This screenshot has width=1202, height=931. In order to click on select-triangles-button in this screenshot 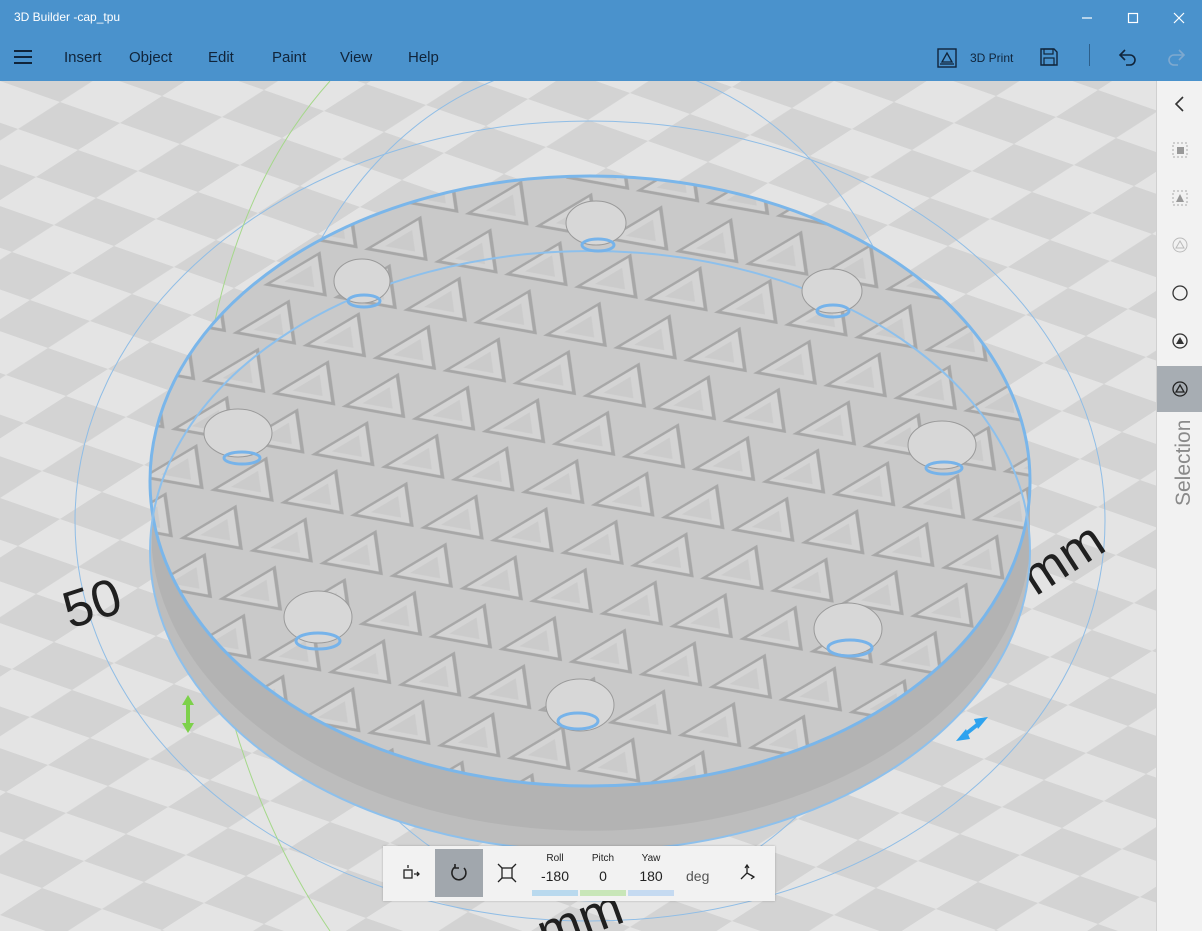, I will do `click(1179, 341)`.